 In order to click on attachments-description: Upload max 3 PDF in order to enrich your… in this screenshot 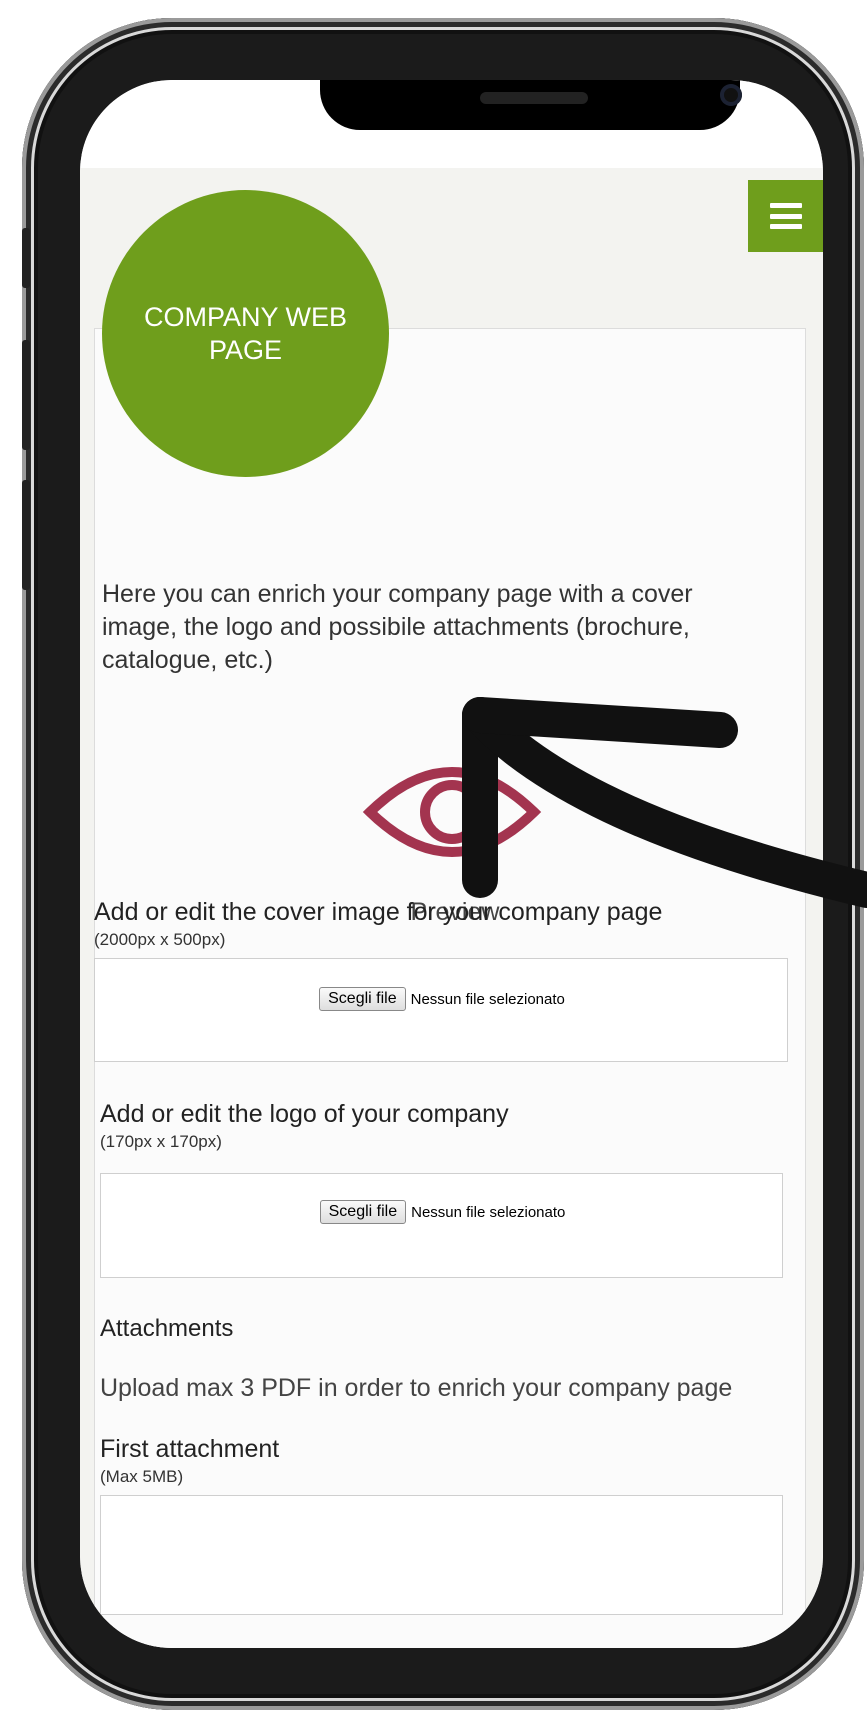, I will do `click(416, 1388)`.